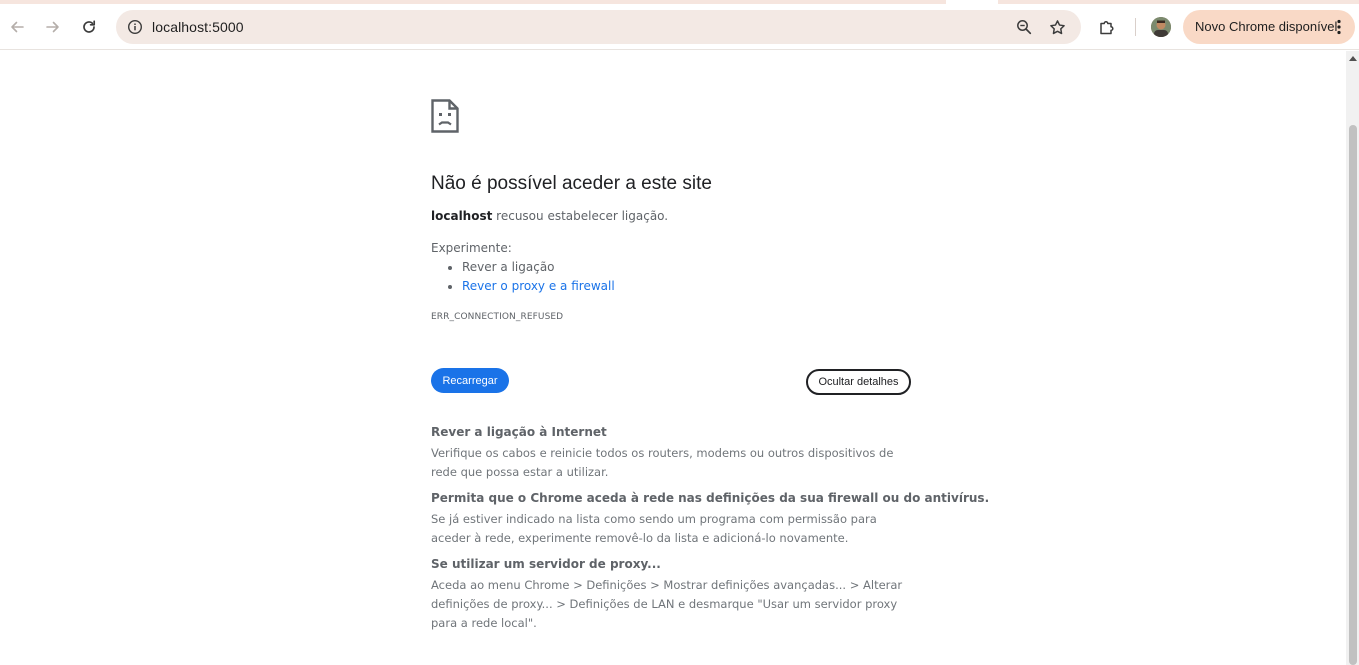 The height and width of the screenshot is (665, 1359). Describe the element at coordinates (1266, 26) in the screenshot. I see `update-chip-label: Novo Chrome disponível` at that location.